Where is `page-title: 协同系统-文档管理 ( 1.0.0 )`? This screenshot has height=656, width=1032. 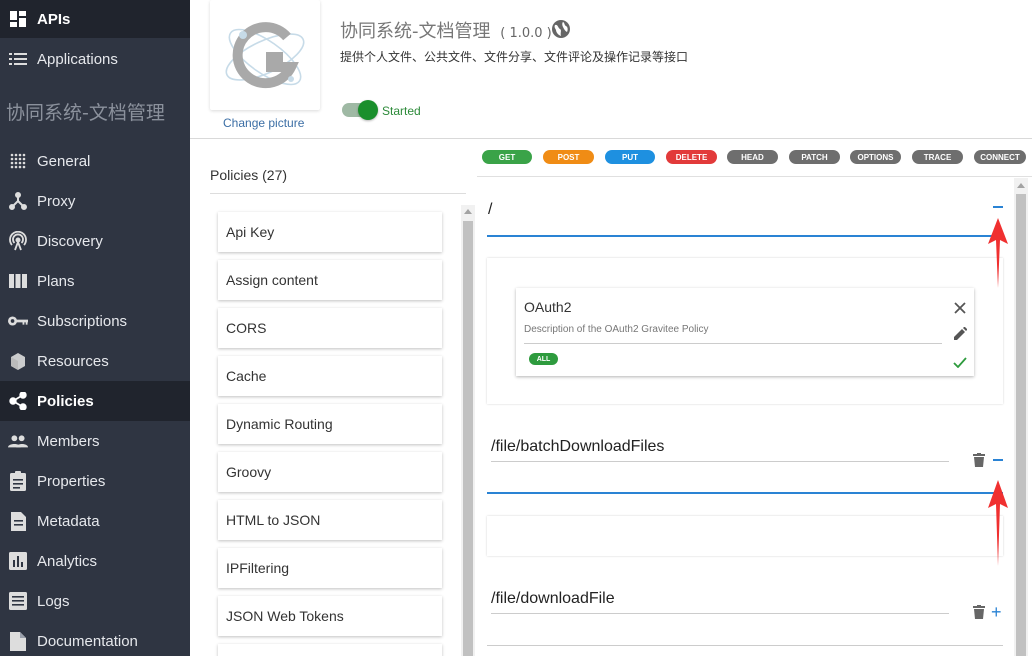
page-title: 协同系统-文档管理 ( 1.0.0 ) is located at coordinates (446, 30).